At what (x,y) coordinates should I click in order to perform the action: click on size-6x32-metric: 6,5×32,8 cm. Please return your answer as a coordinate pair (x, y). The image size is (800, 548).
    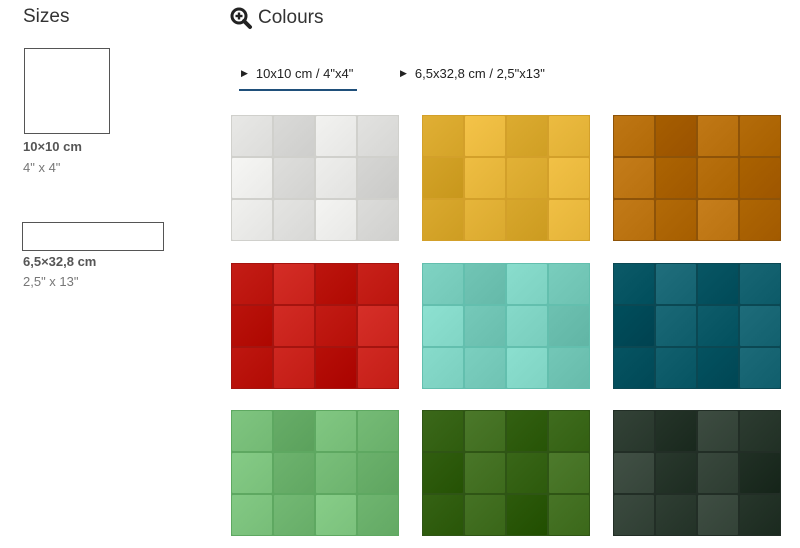
    Looking at the image, I should click on (60, 261).